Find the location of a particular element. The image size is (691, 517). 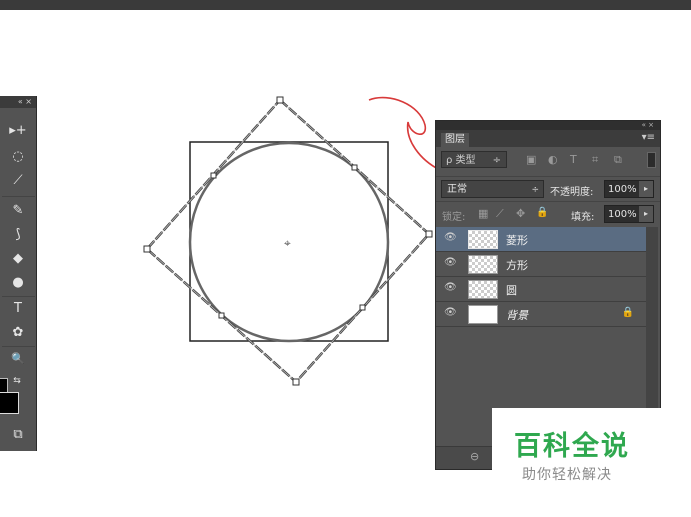

blend-row: 正常 ÷ 不透明度: 100% ▸ is located at coordinates (548, 187).